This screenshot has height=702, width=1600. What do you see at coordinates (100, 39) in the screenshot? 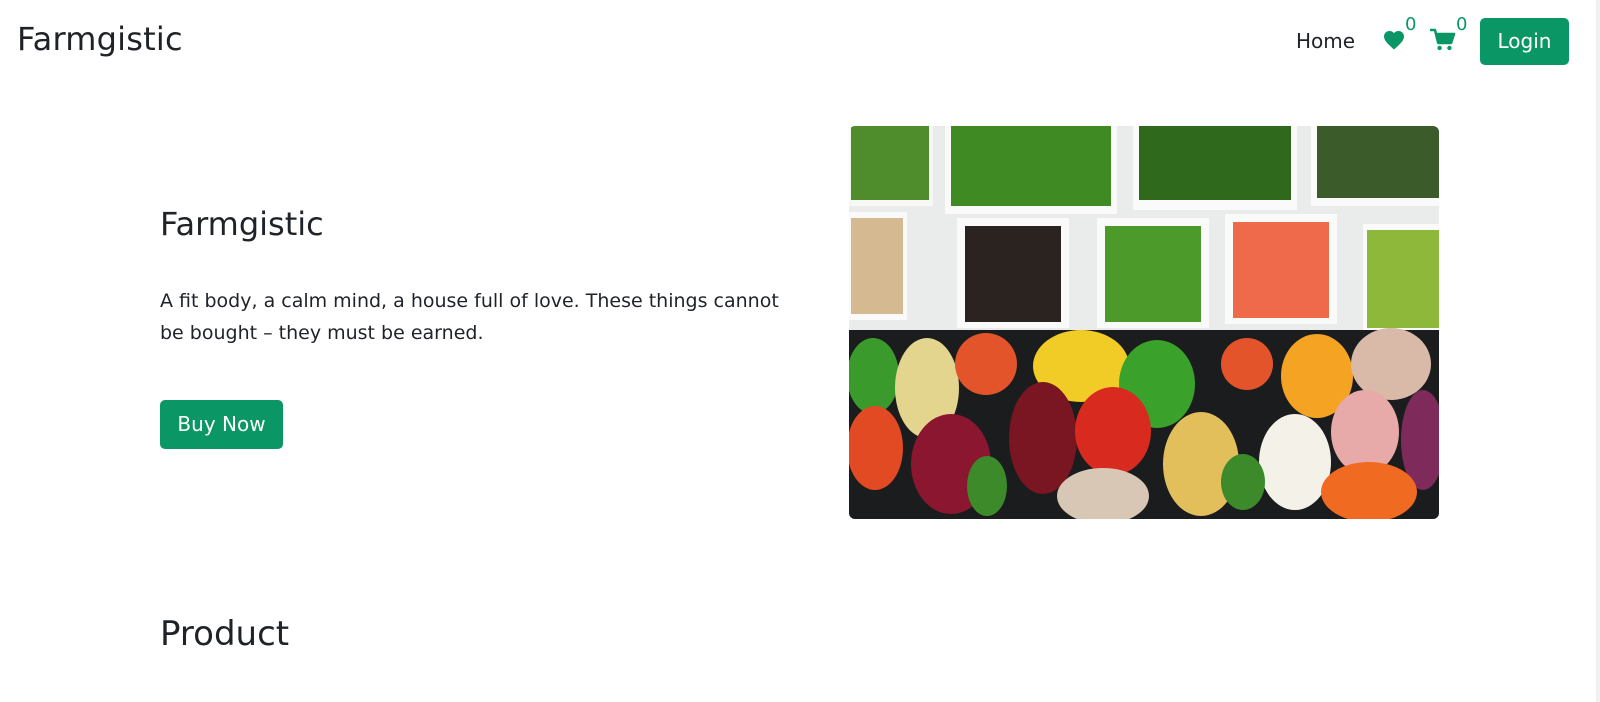
I see `brand-logo: Farmgistic` at bounding box center [100, 39].